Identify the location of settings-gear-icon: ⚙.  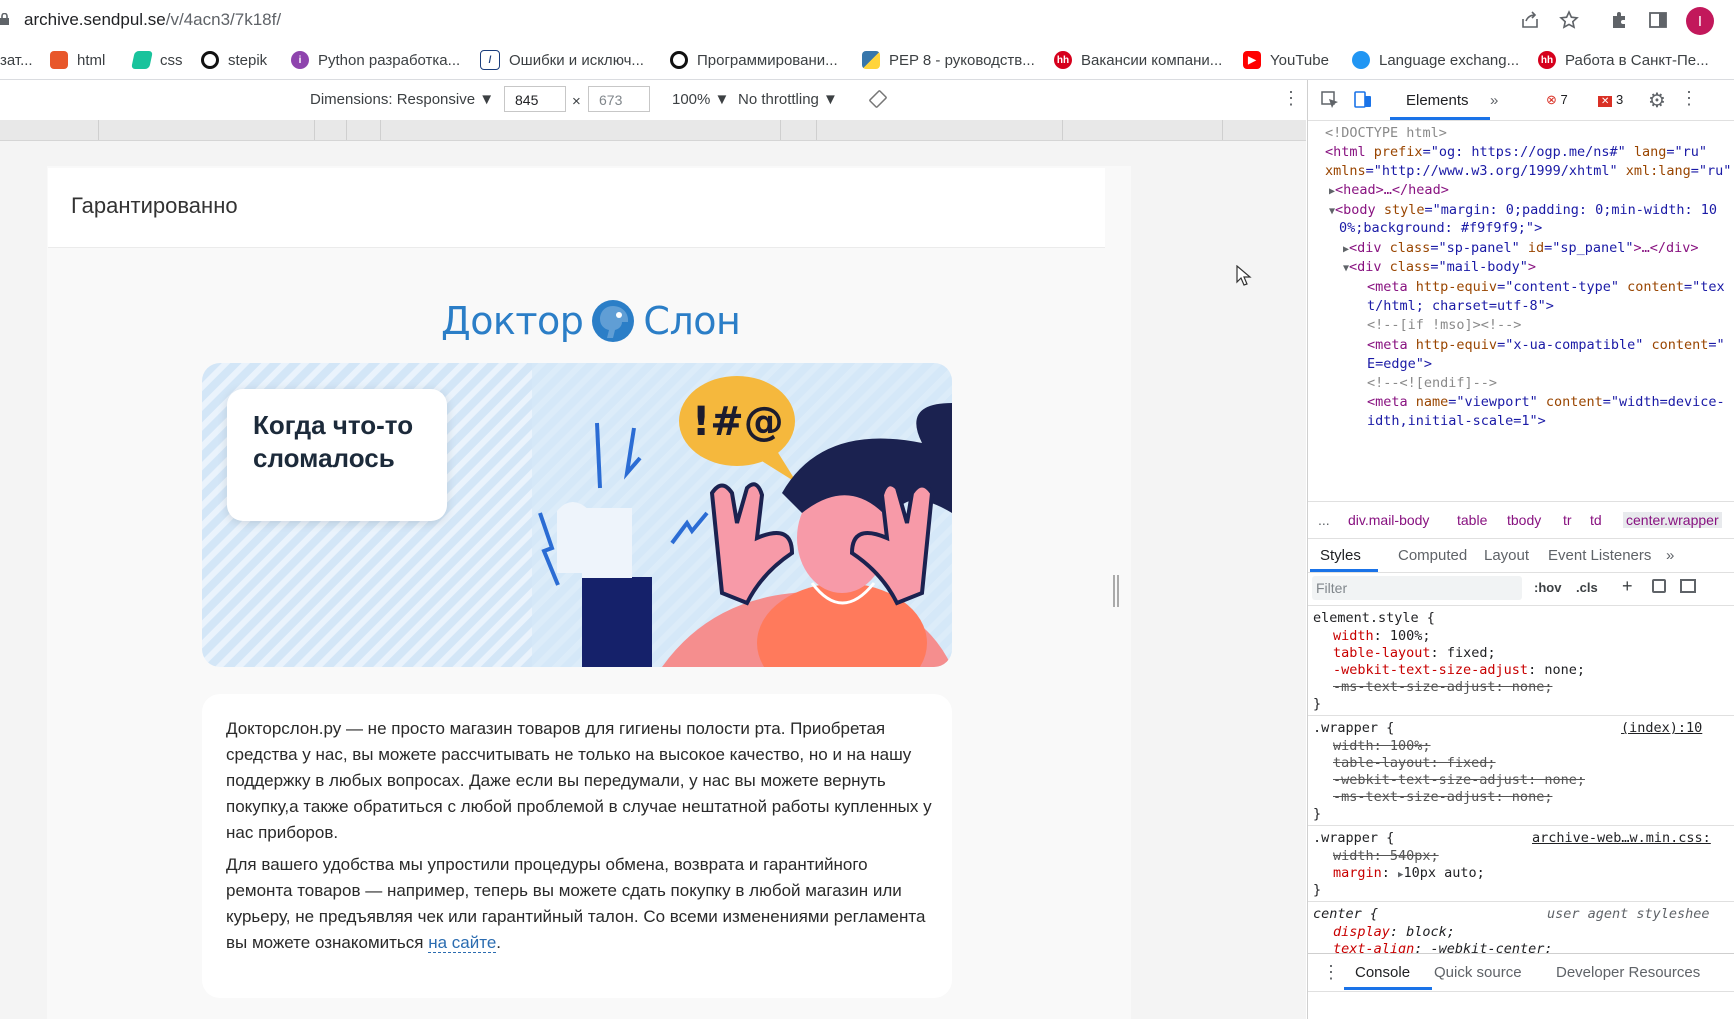
(1657, 100).